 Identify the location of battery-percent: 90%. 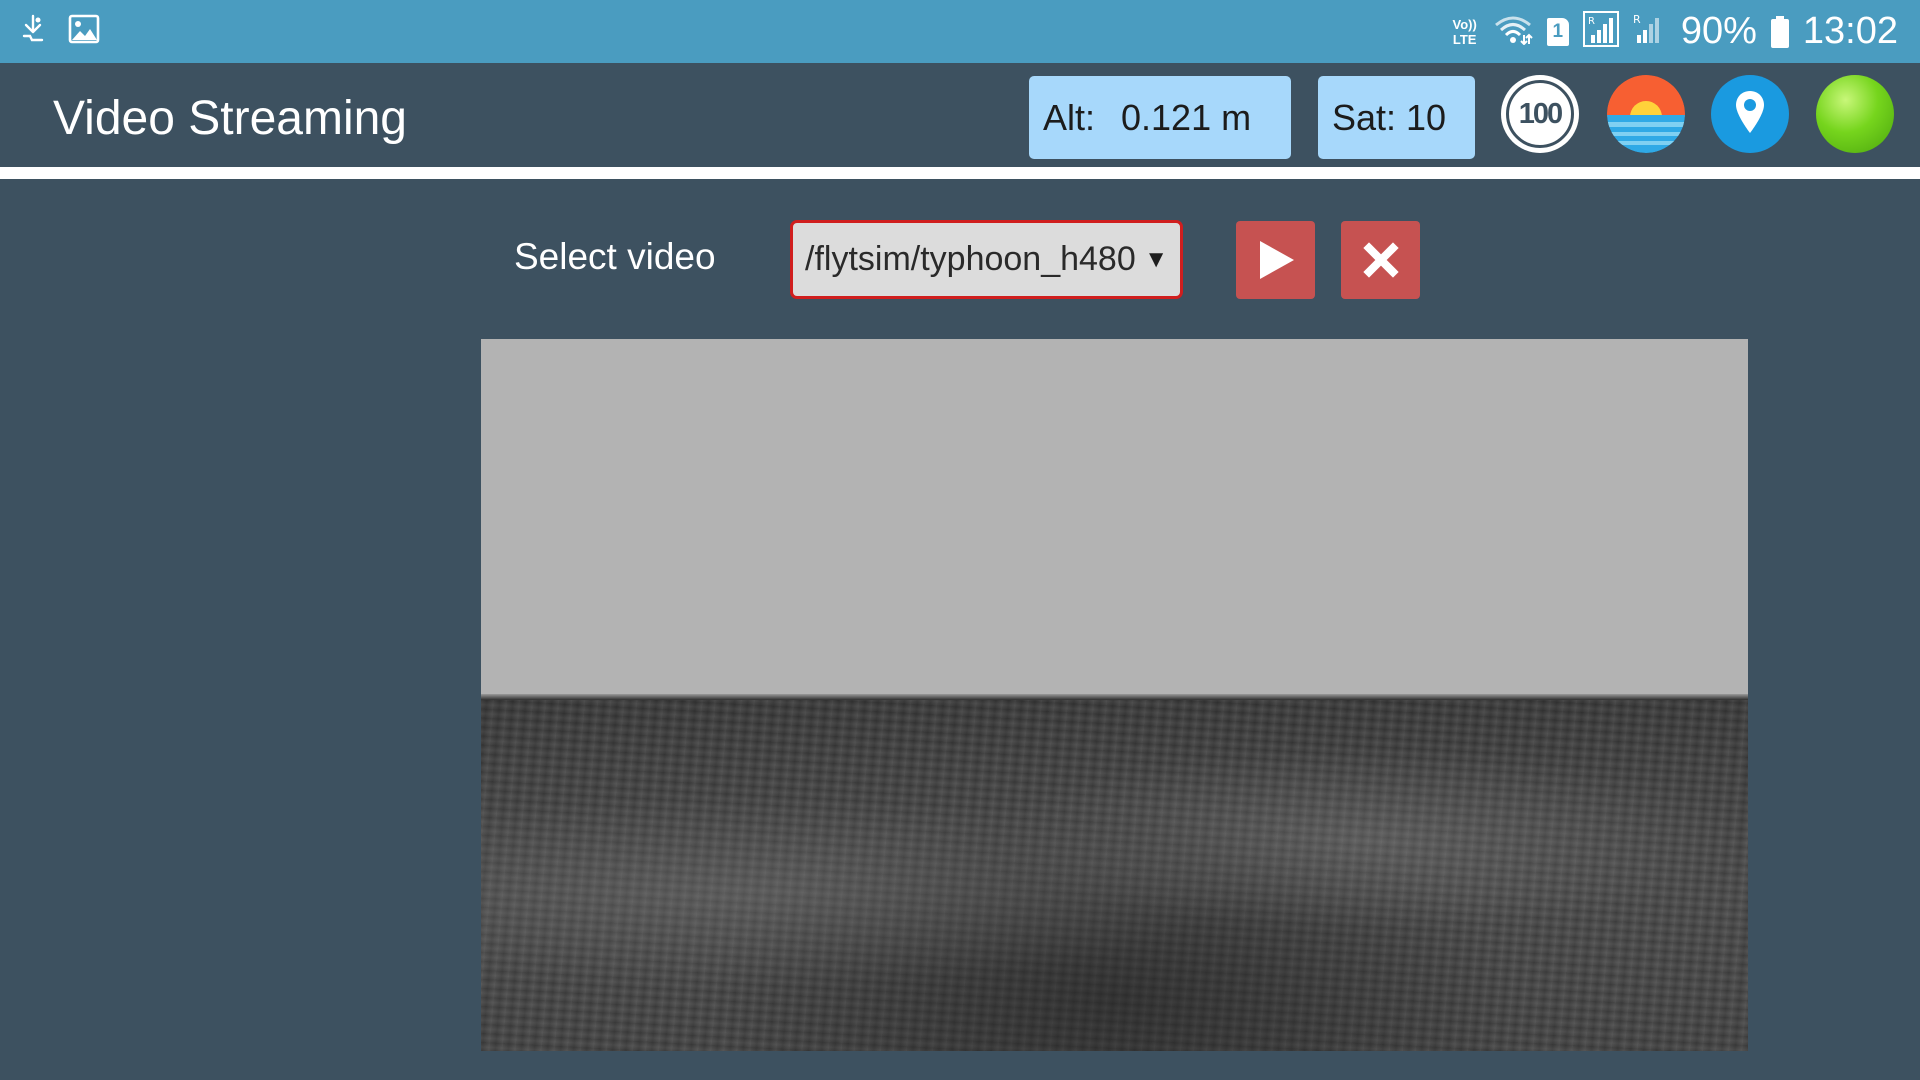
(1718, 31).